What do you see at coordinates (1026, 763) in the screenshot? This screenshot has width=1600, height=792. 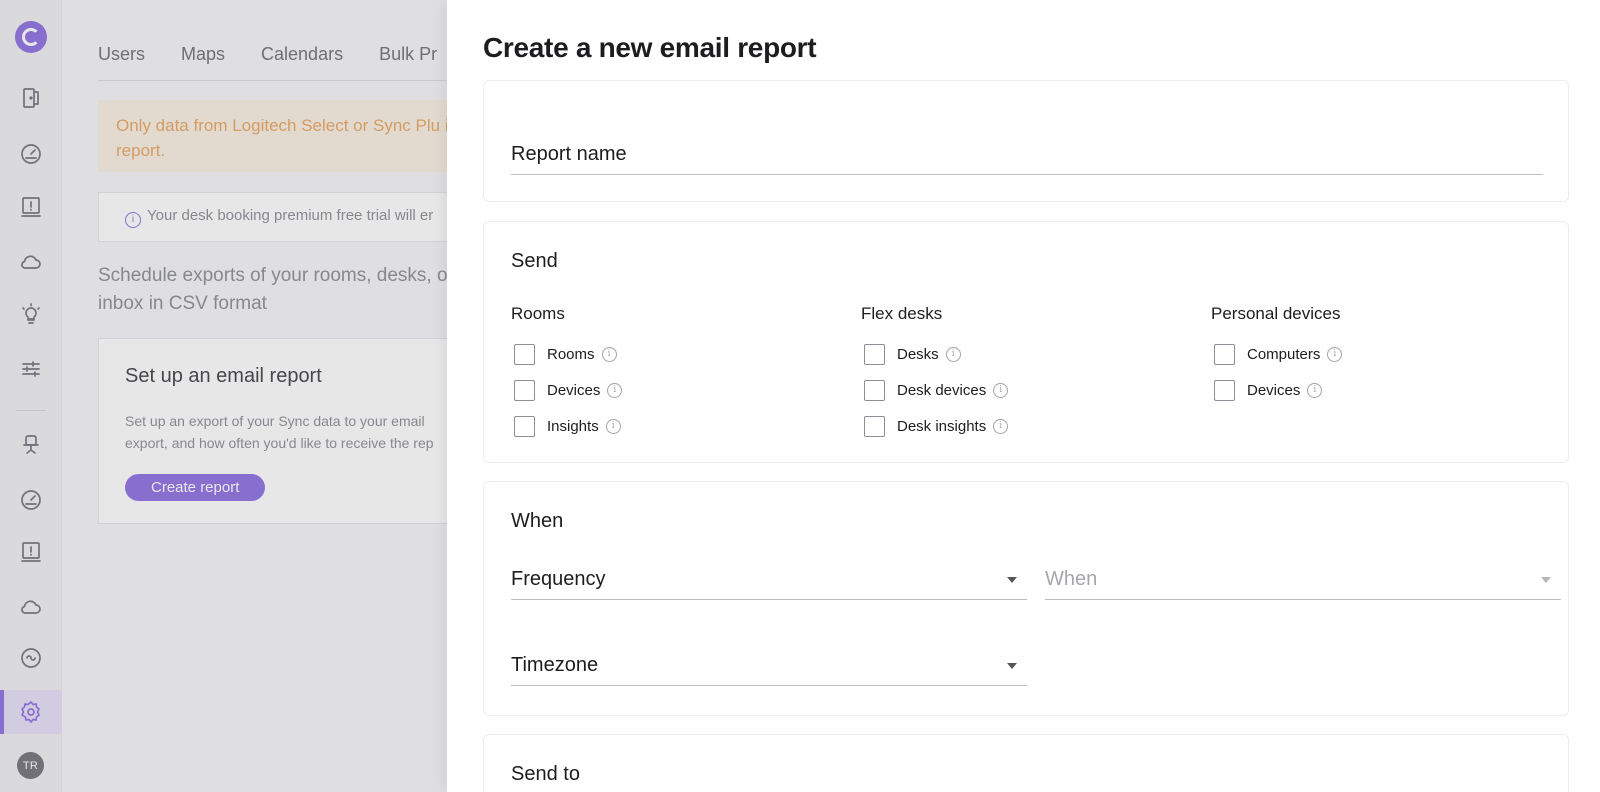 I see `send-to-card: Send to` at bounding box center [1026, 763].